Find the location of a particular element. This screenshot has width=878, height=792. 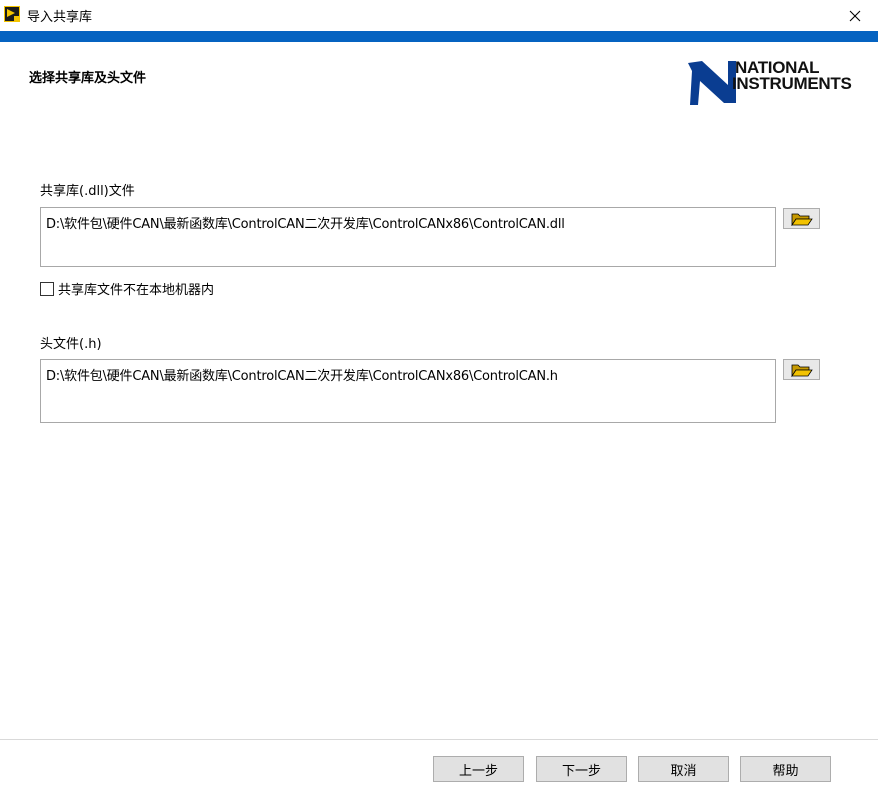

not-local-checkbox-label: 共享库文件不在本地机器内 is located at coordinates (136, 290).